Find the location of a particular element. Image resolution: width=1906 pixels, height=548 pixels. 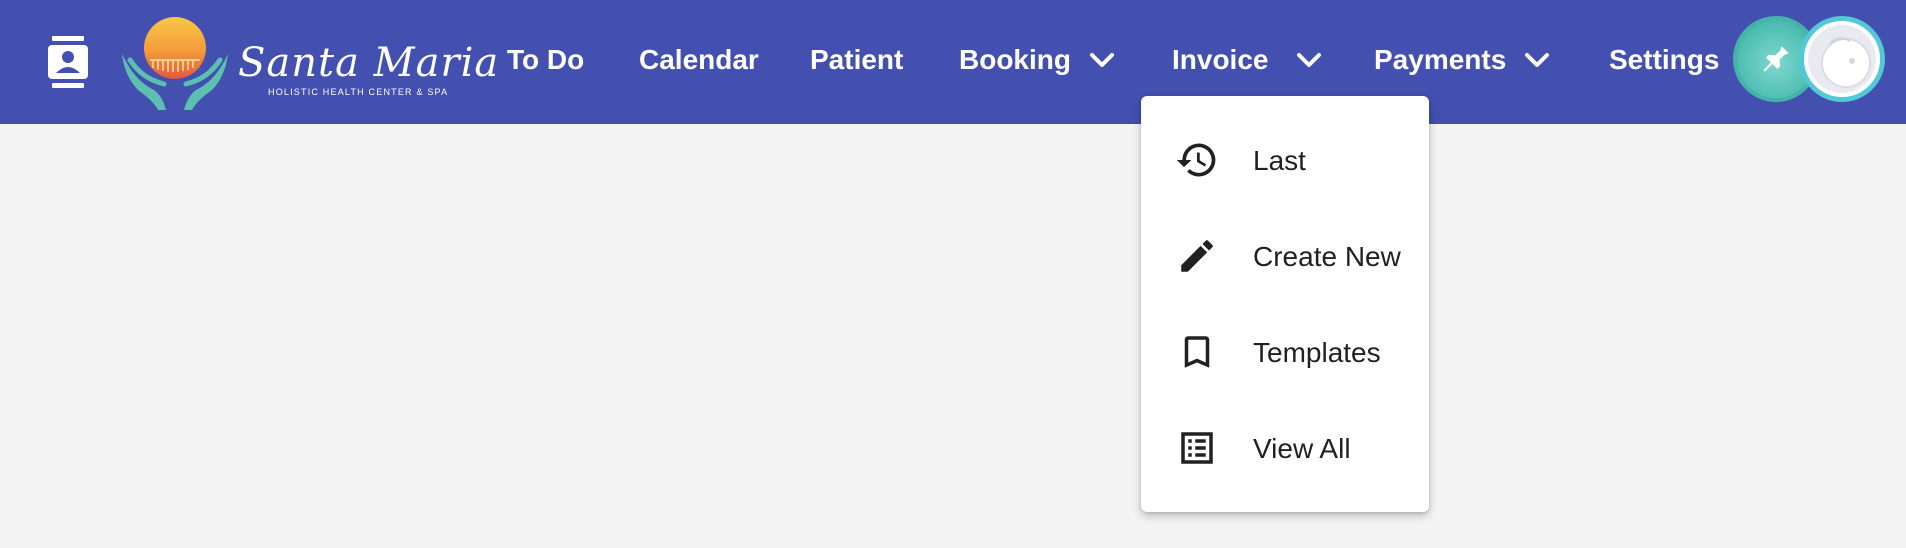

brand-tagline: HOLISTIC HEALTH CENTER & SPA is located at coordinates (358, 92).